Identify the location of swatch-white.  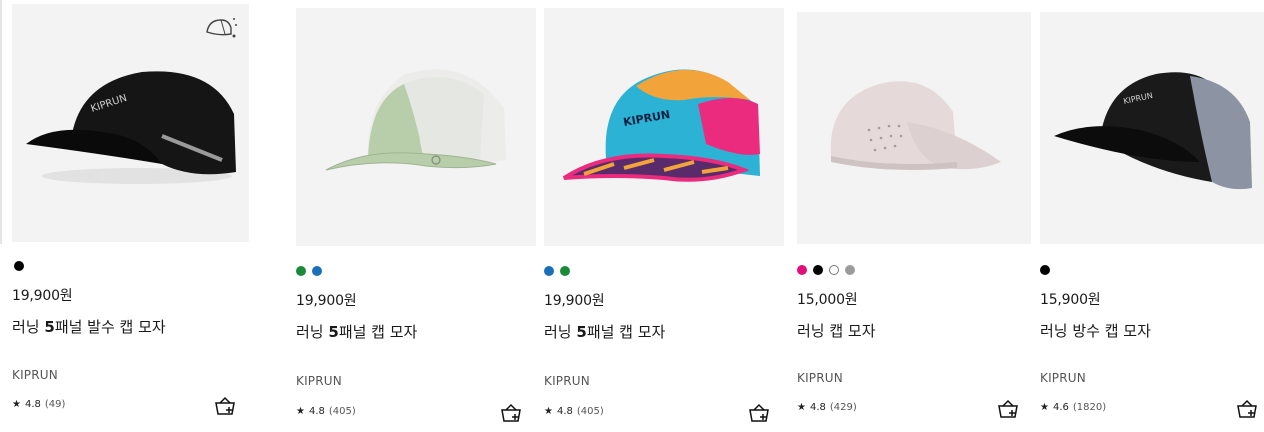
(834, 270).